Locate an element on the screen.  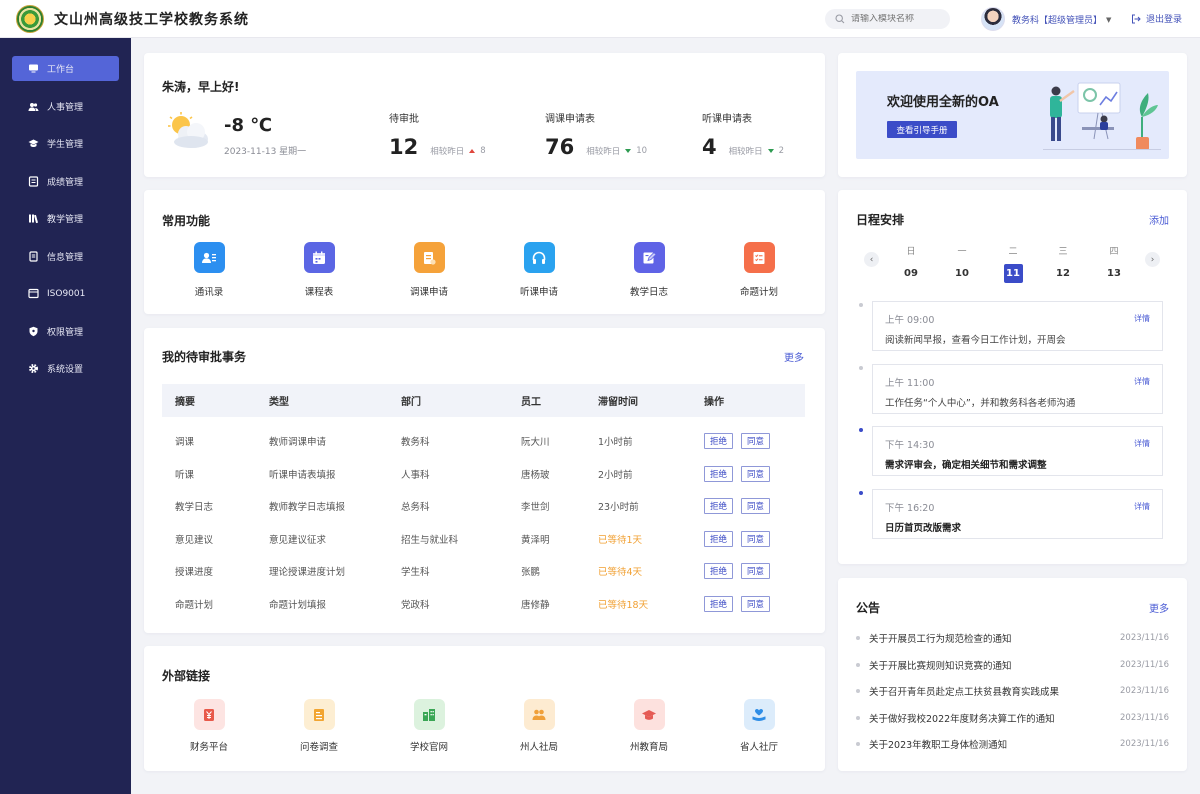
func-teaching-log: 教学日志 is located at coordinates (649, 270).